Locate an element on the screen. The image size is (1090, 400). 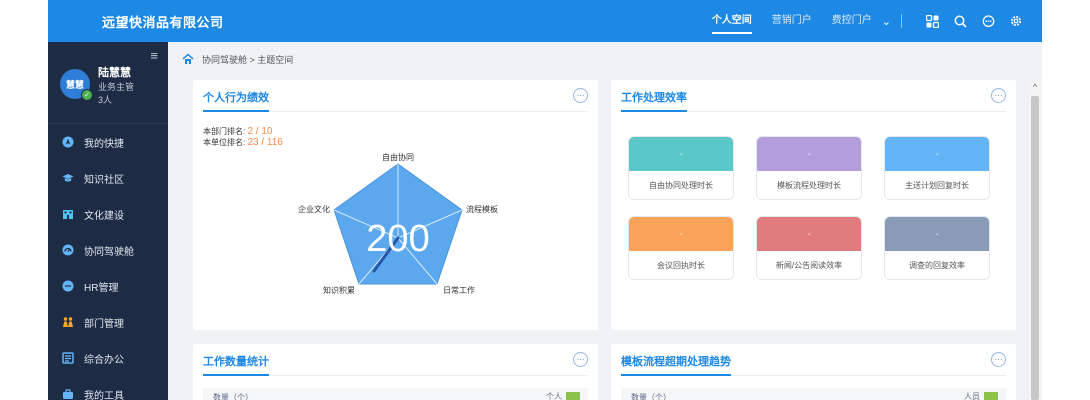
radar-axis-label: 日常工作 is located at coordinates (459, 290).